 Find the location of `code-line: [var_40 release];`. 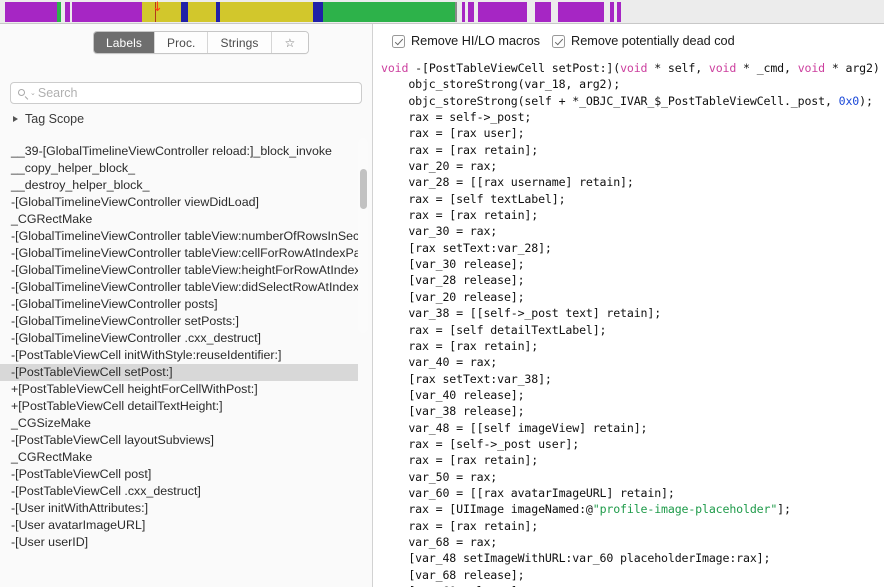

code-line: [var_40 release]; is located at coordinates (632, 395).